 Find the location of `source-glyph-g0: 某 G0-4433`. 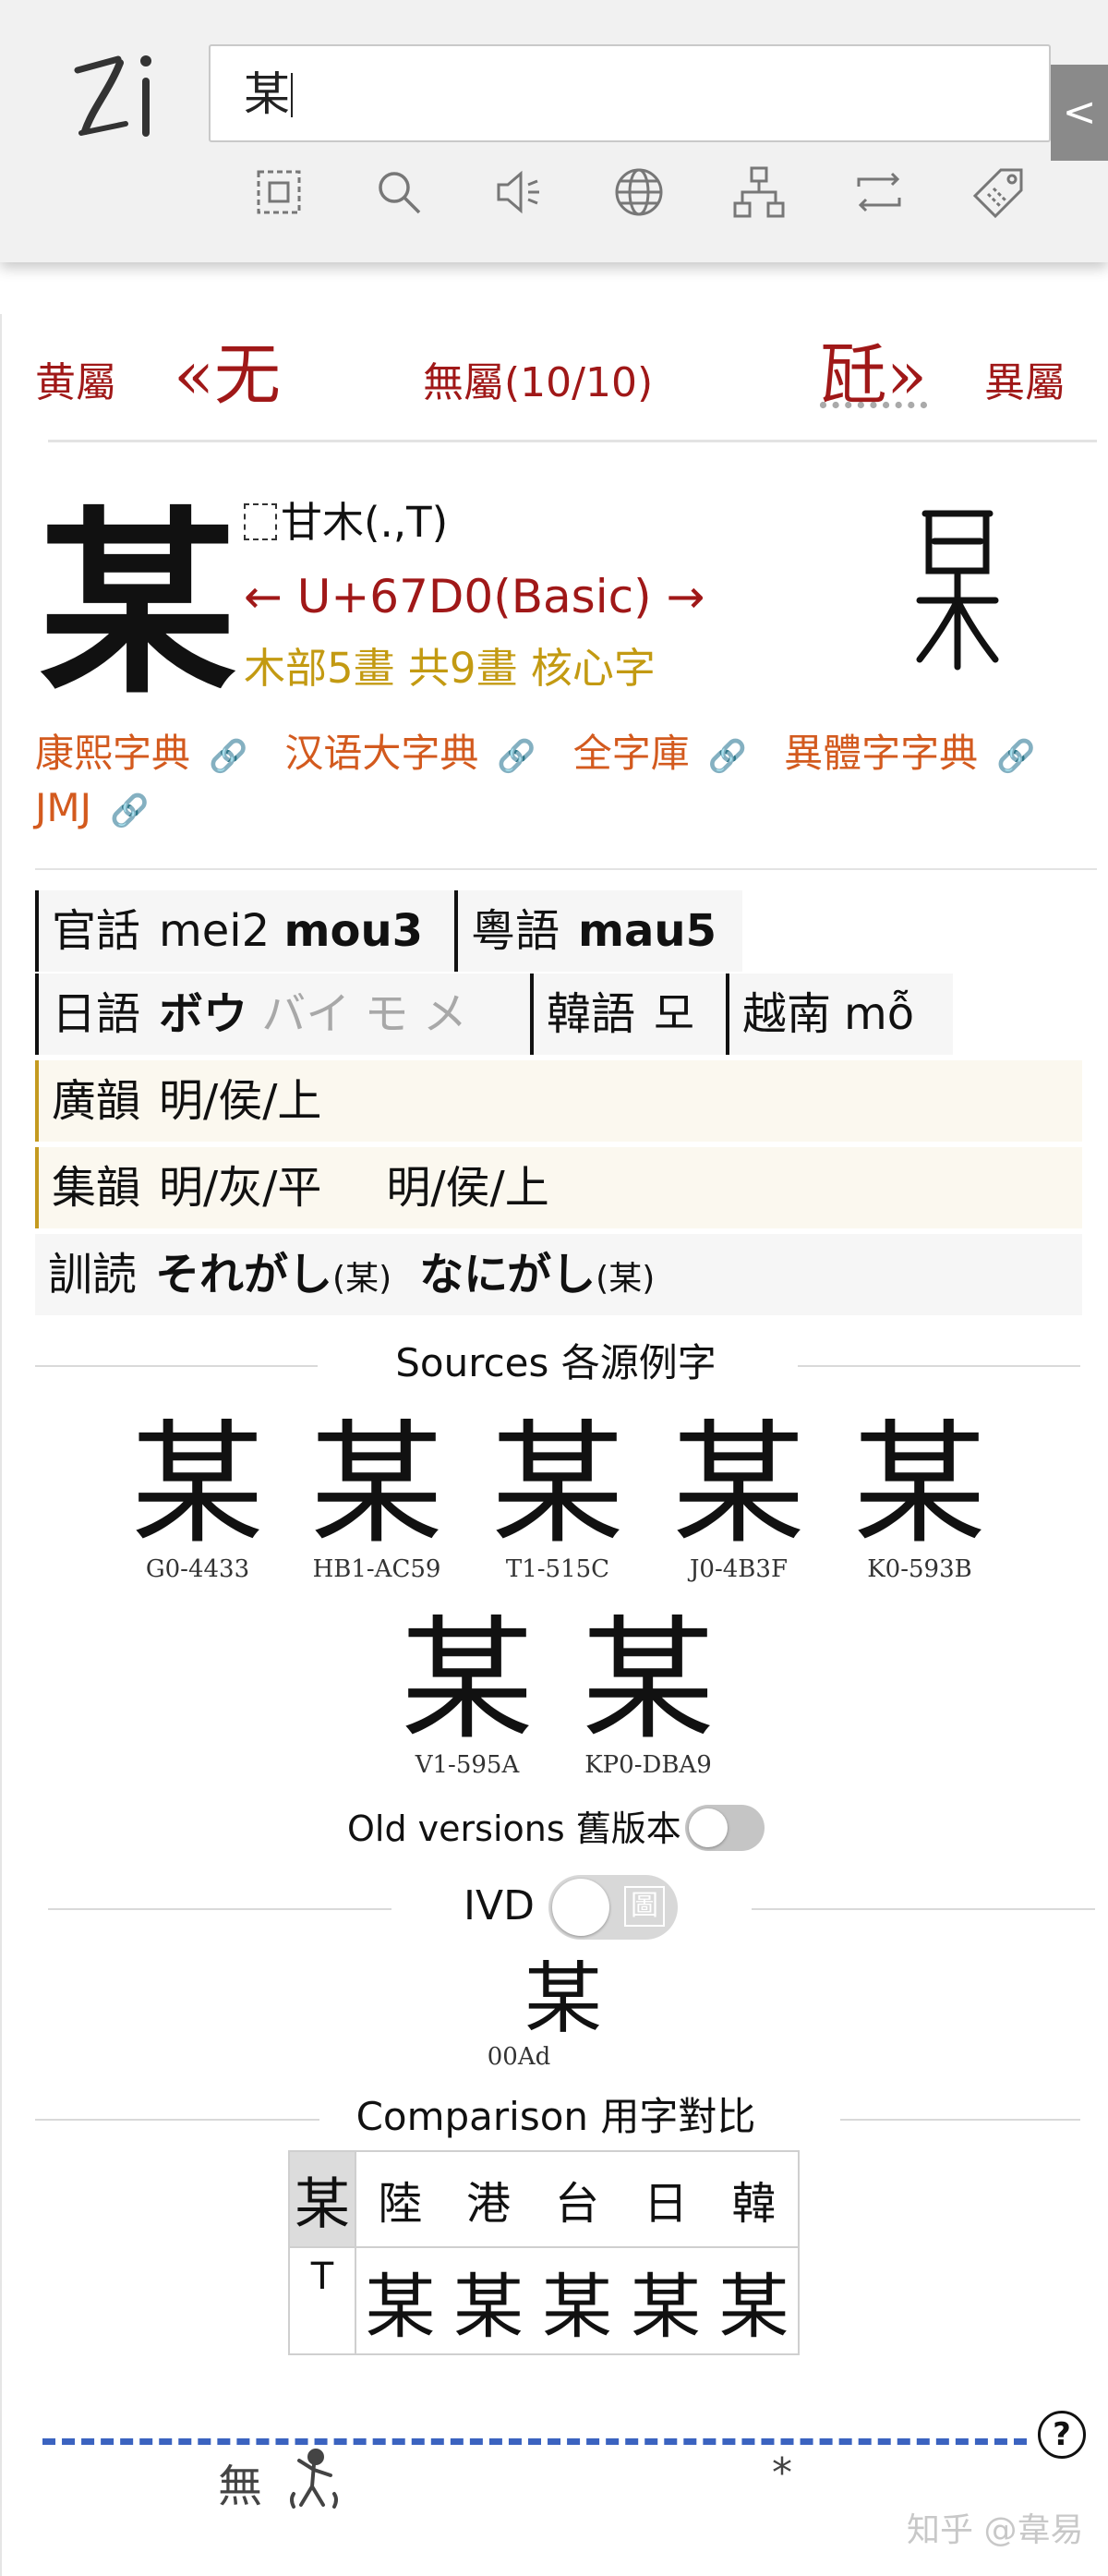

source-glyph-g0: 某 G0-4433 is located at coordinates (198, 1500).